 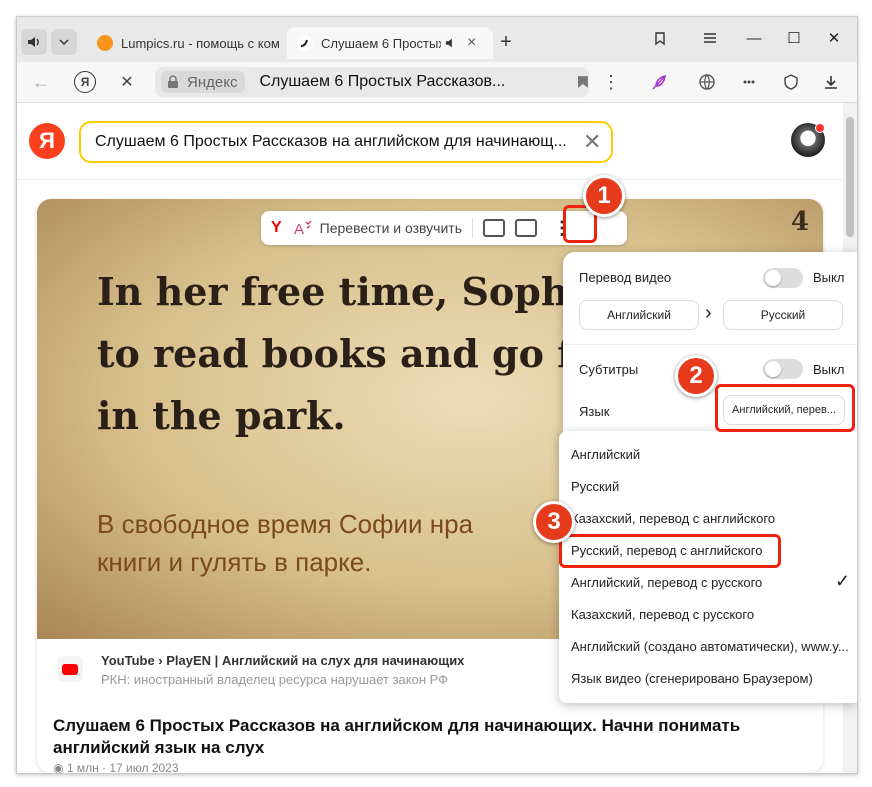 What do you see at coordinates (592, 142) in the screenshot?
I see `clear-search-button: ✕` at bounding box center [592, 142].